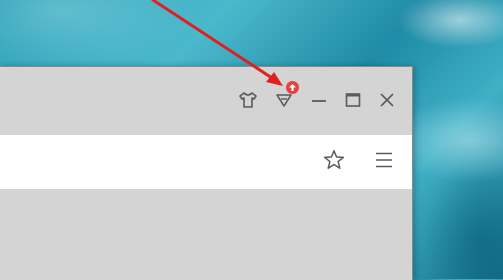 This screenshot has height=280, width=503. I want to click on downloads-button, so click(285, 97).